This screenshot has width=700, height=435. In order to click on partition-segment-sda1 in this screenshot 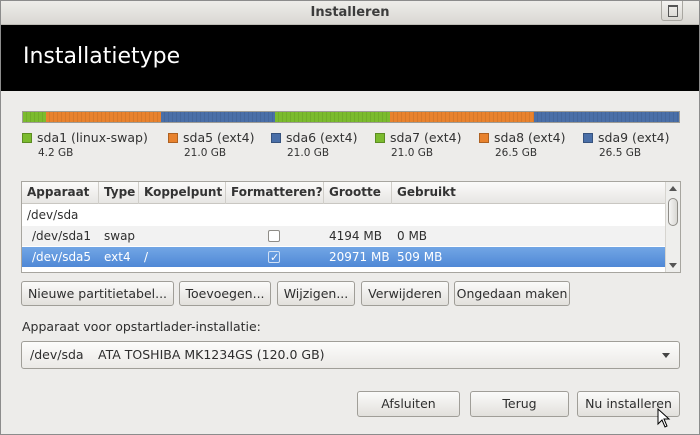, I will do `click(34, 117)`.